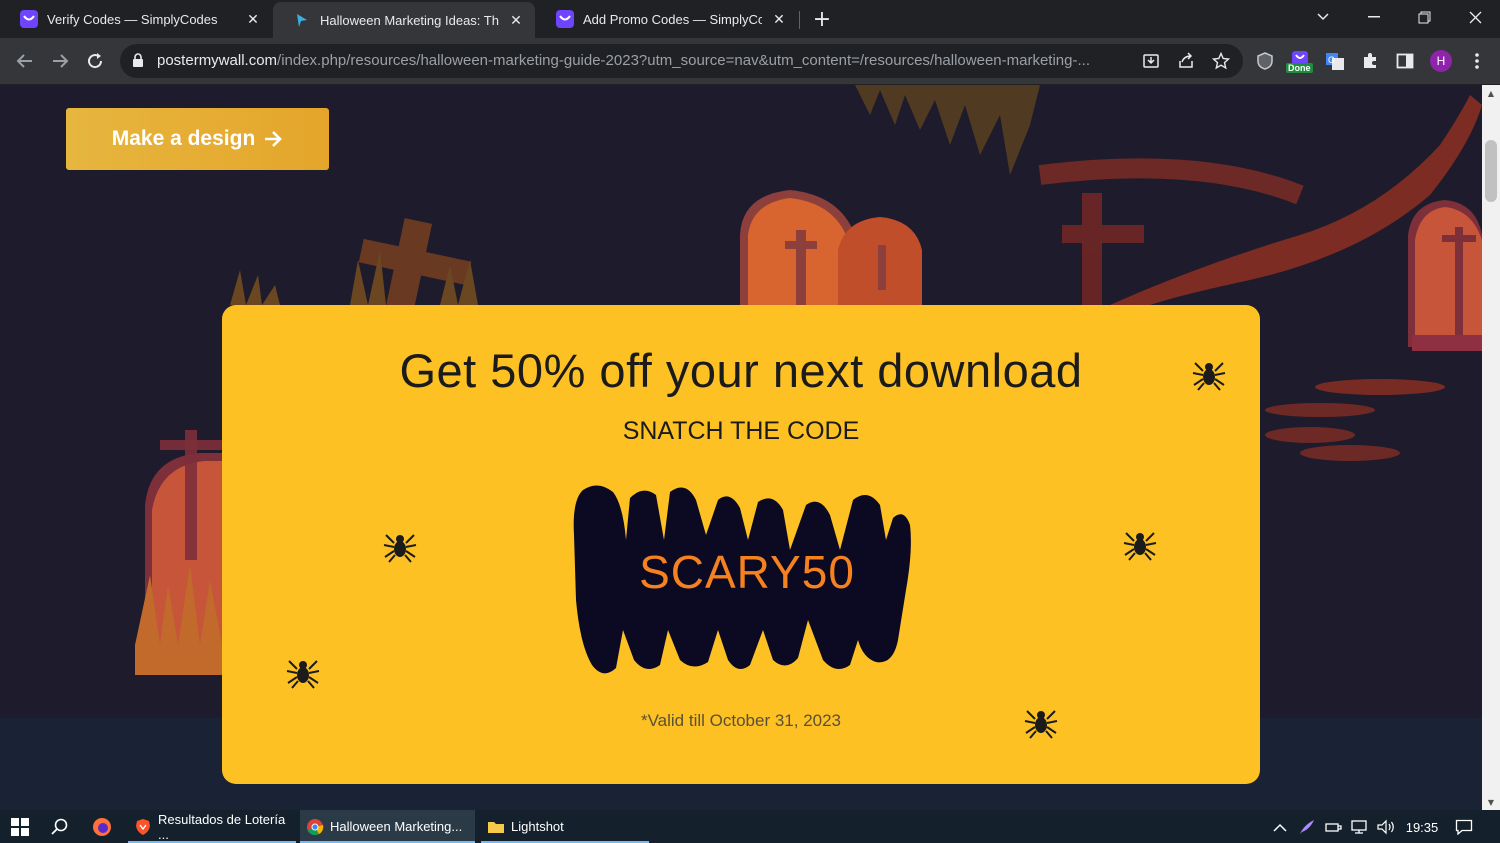 This screenshot has height=843, width=1500. What do you see at coordinates (1151, 61) in the screenshot?
I see `install-app-icon` at bounding box center [1151, 61].